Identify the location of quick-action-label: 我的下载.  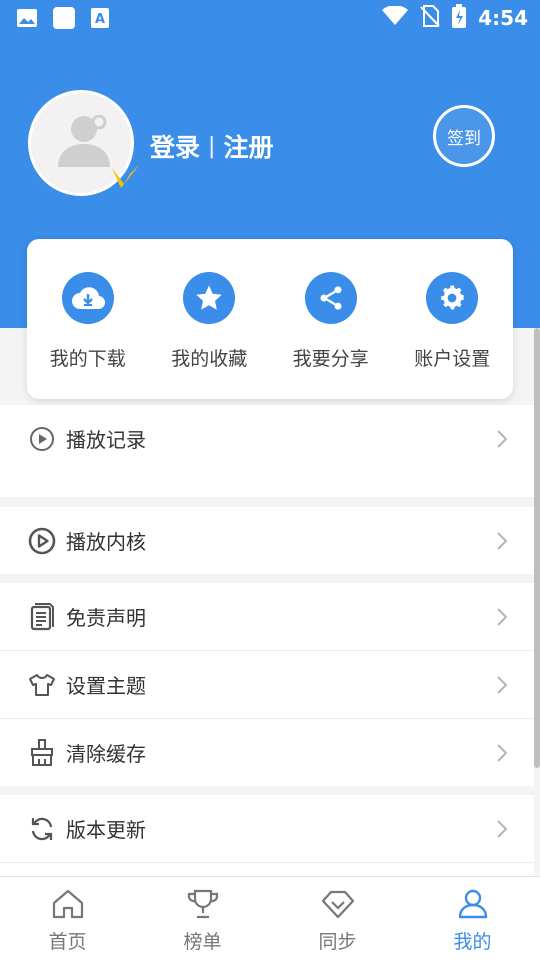
(87, 359).